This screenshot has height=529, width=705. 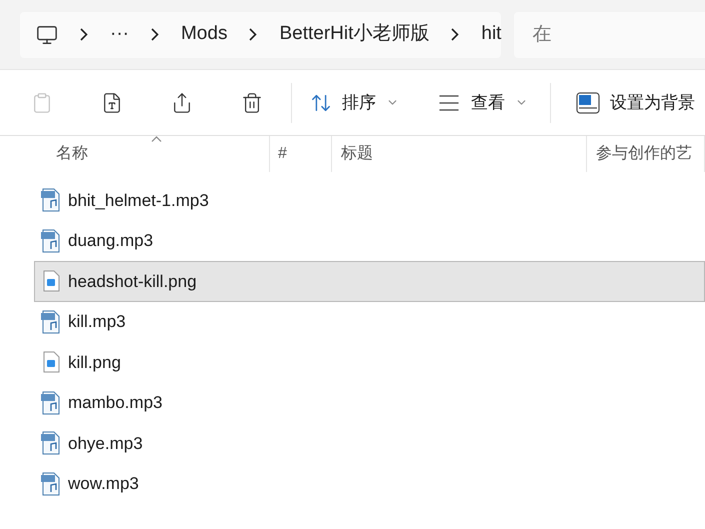 What do you see at coordinates (369, 322) in the screenshot?
I see `file-row: kill.mp3` at bounding box center [369, 322].